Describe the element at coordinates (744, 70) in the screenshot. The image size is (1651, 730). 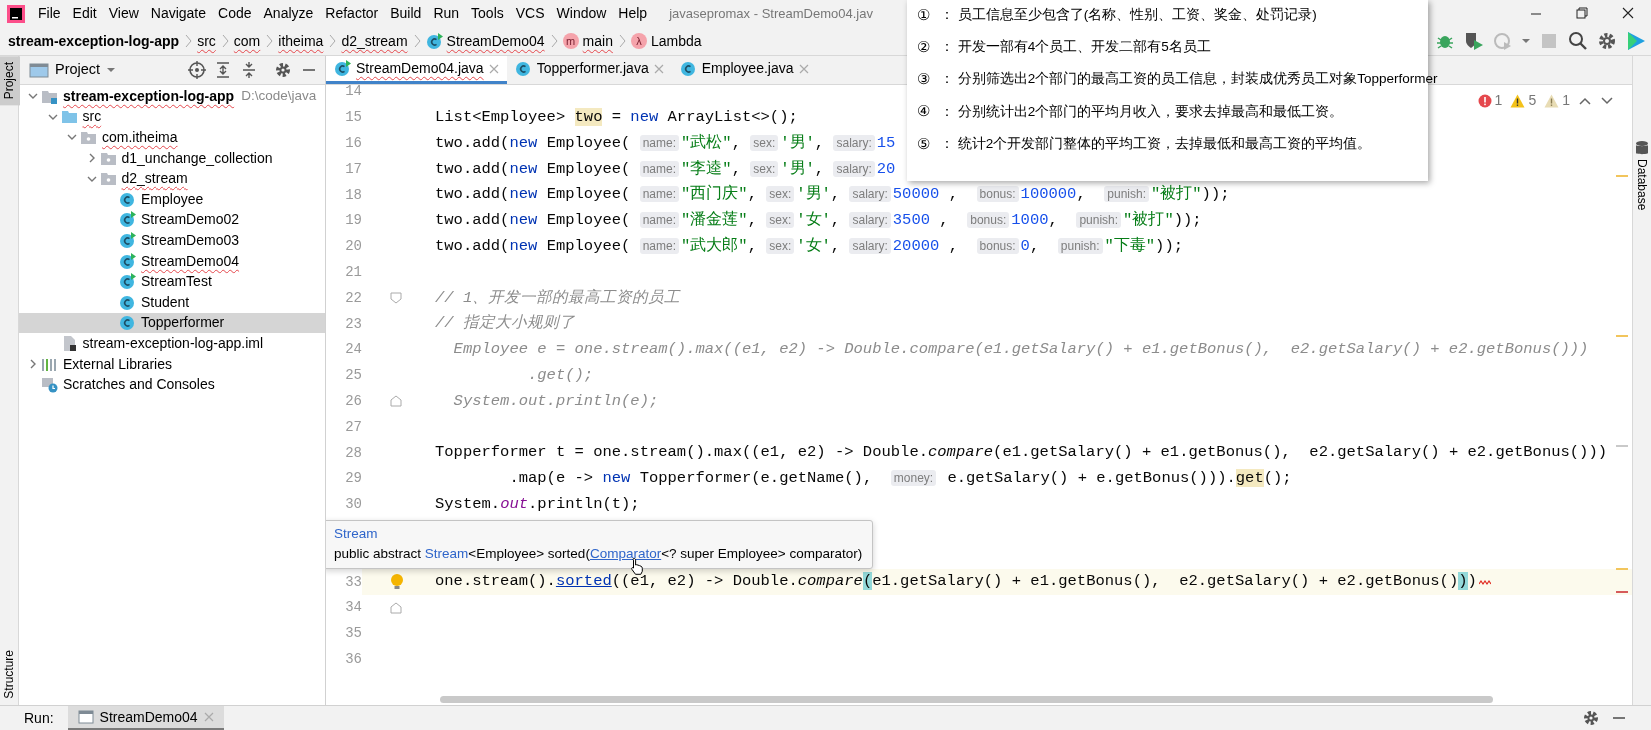
I see `editor-tab: Employee.java` at that location.